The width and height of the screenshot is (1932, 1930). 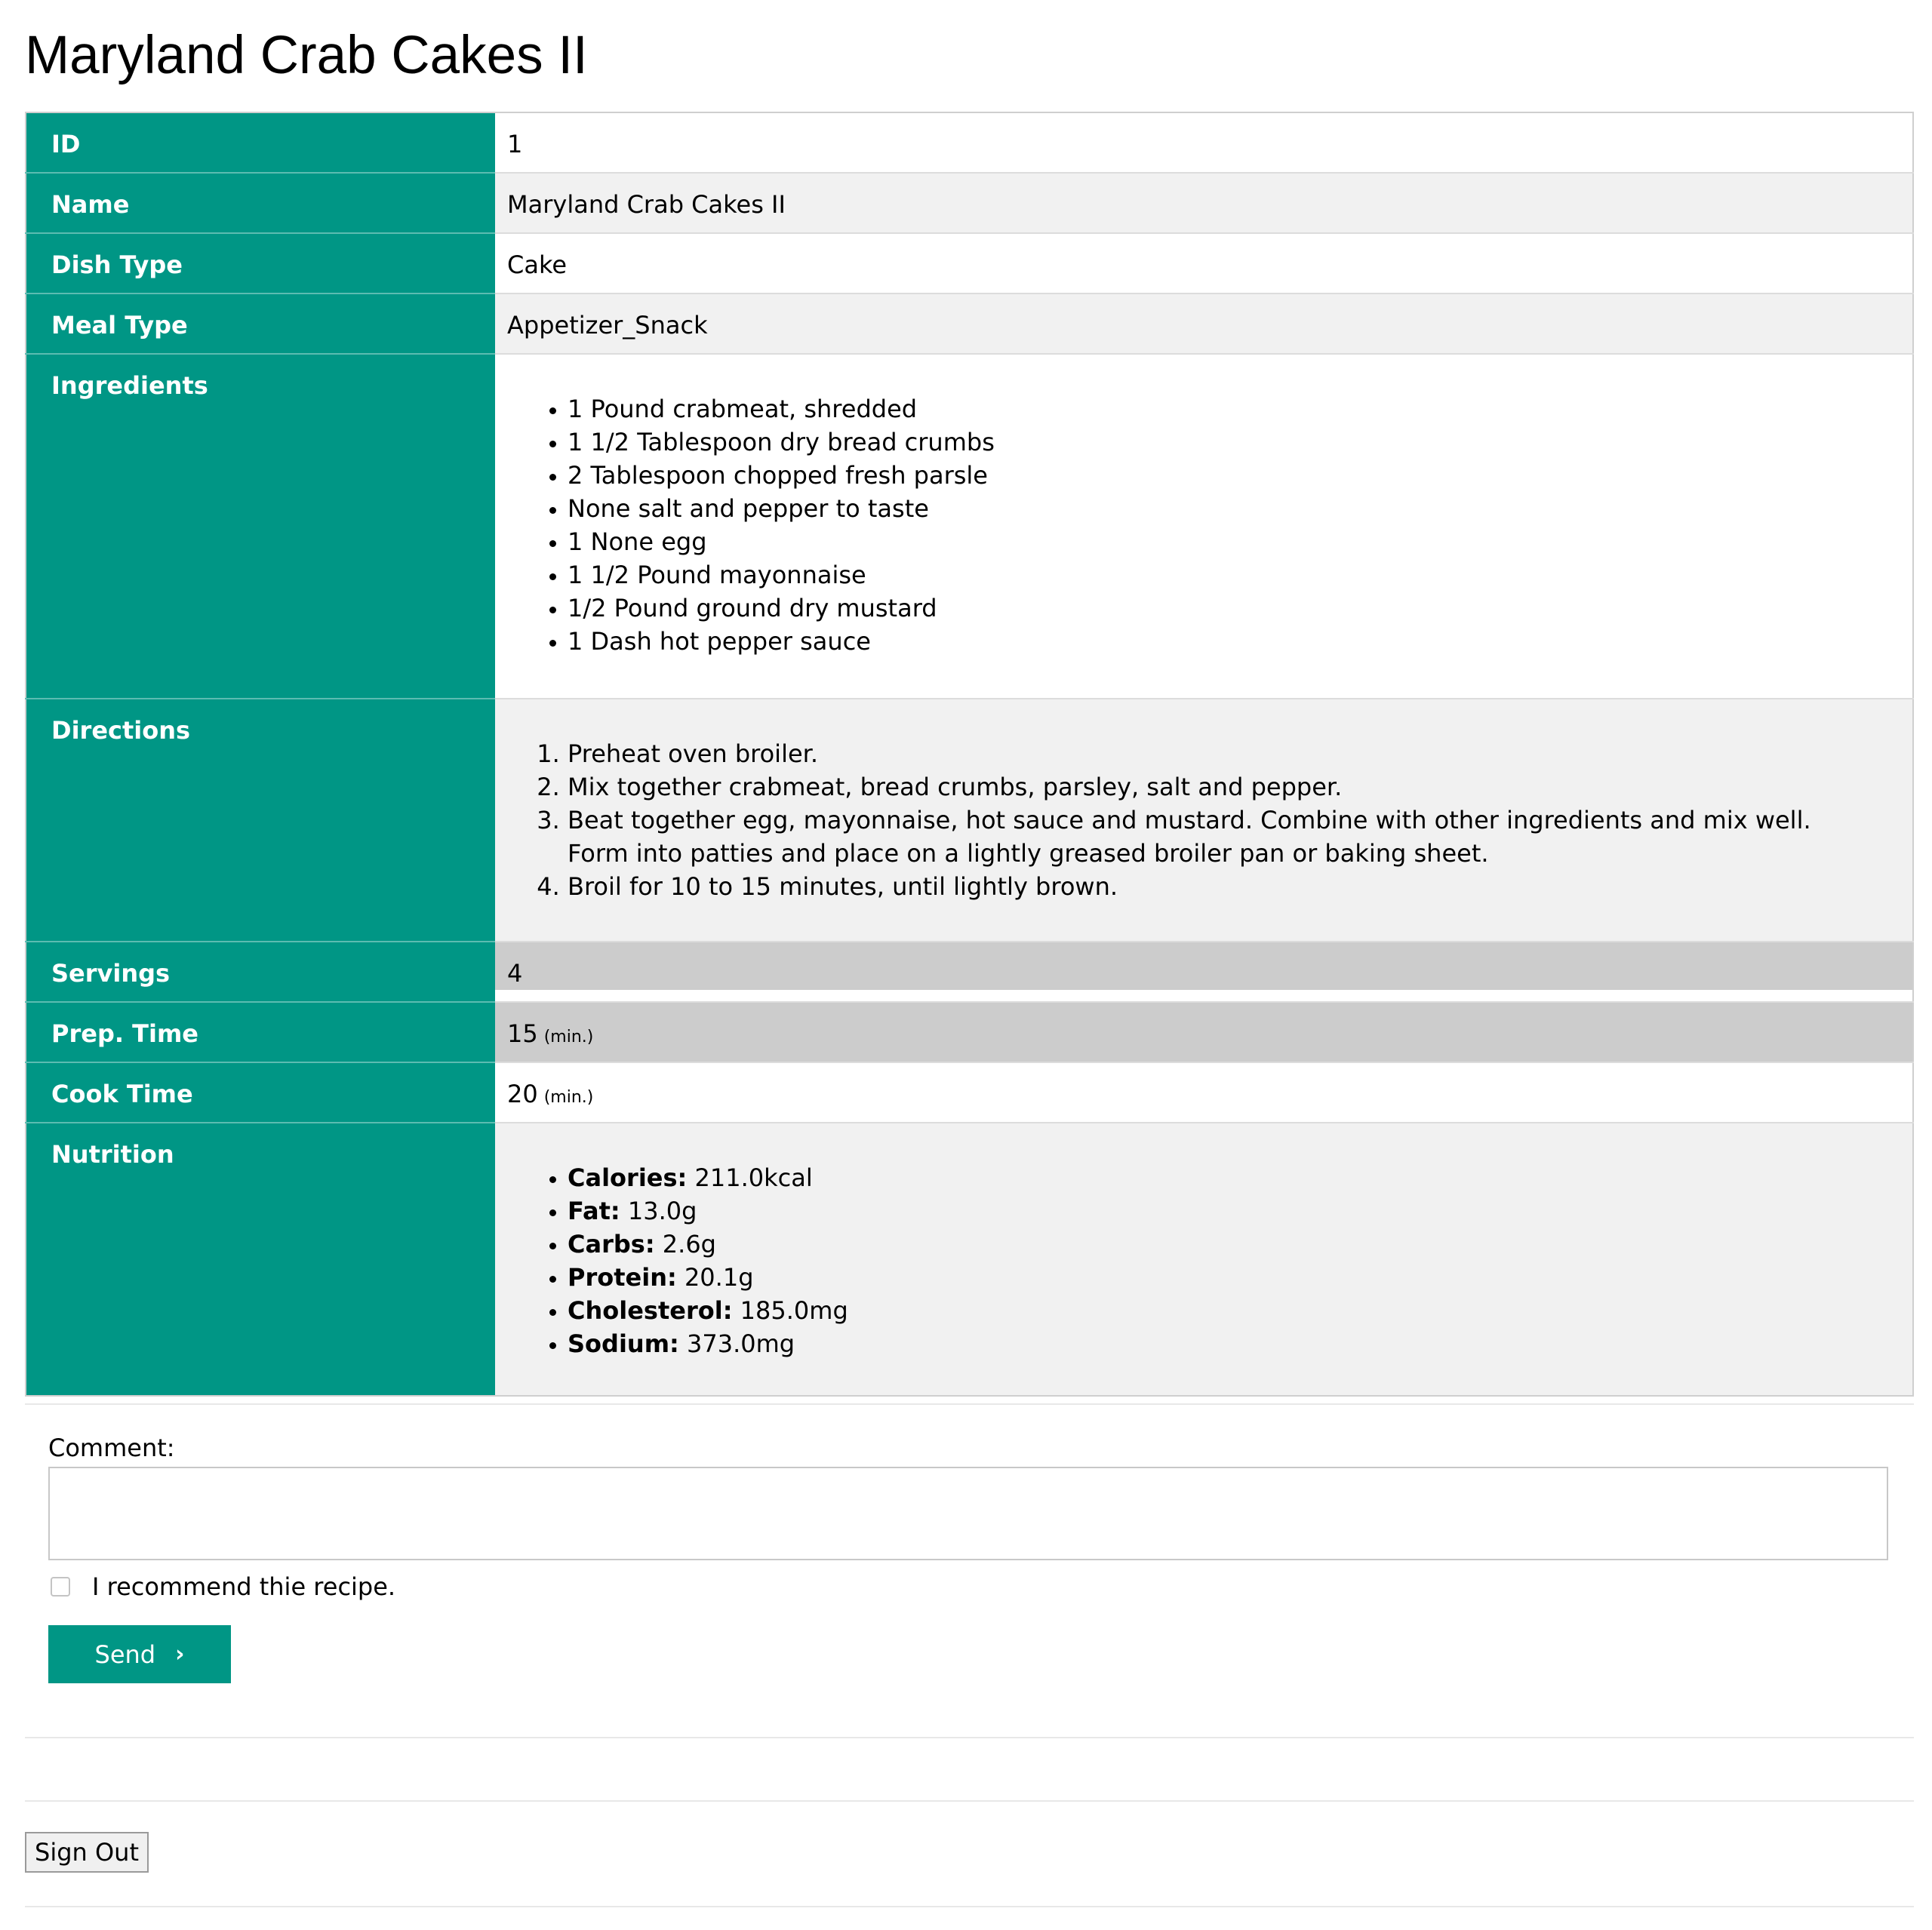 I want to click on row-name: Name Maryland Crab Cakes II, so click(x=969, y=203).